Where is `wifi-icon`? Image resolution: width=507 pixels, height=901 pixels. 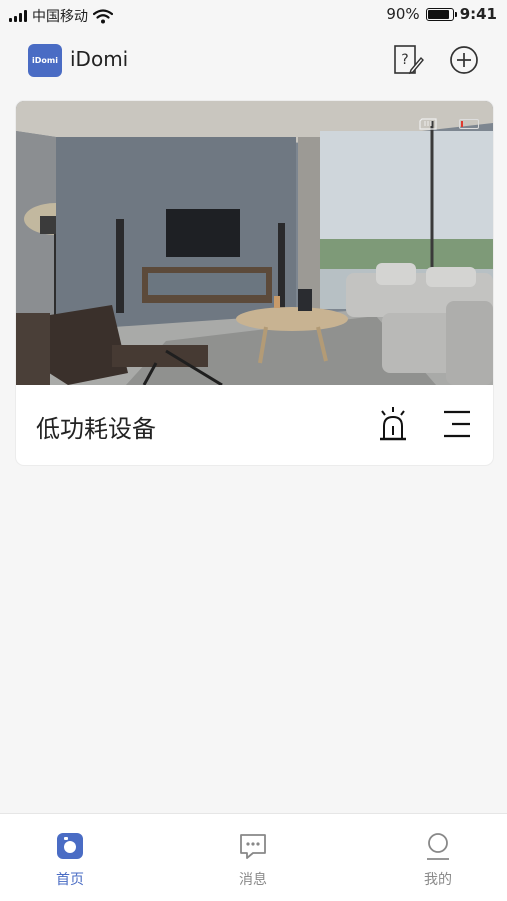 wifi-icon is located at coordinates (103, 15).